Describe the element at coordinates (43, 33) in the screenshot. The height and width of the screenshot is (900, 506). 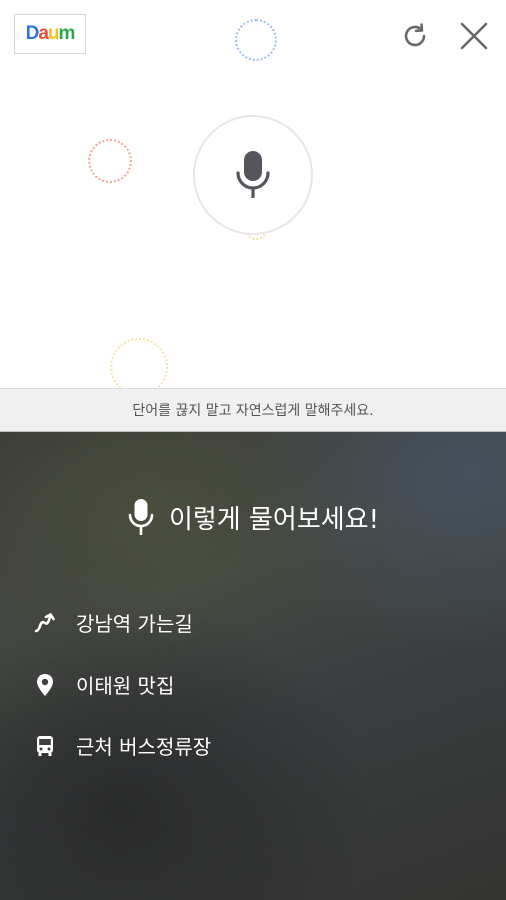
I see `logo-letter-a: a` at that location.